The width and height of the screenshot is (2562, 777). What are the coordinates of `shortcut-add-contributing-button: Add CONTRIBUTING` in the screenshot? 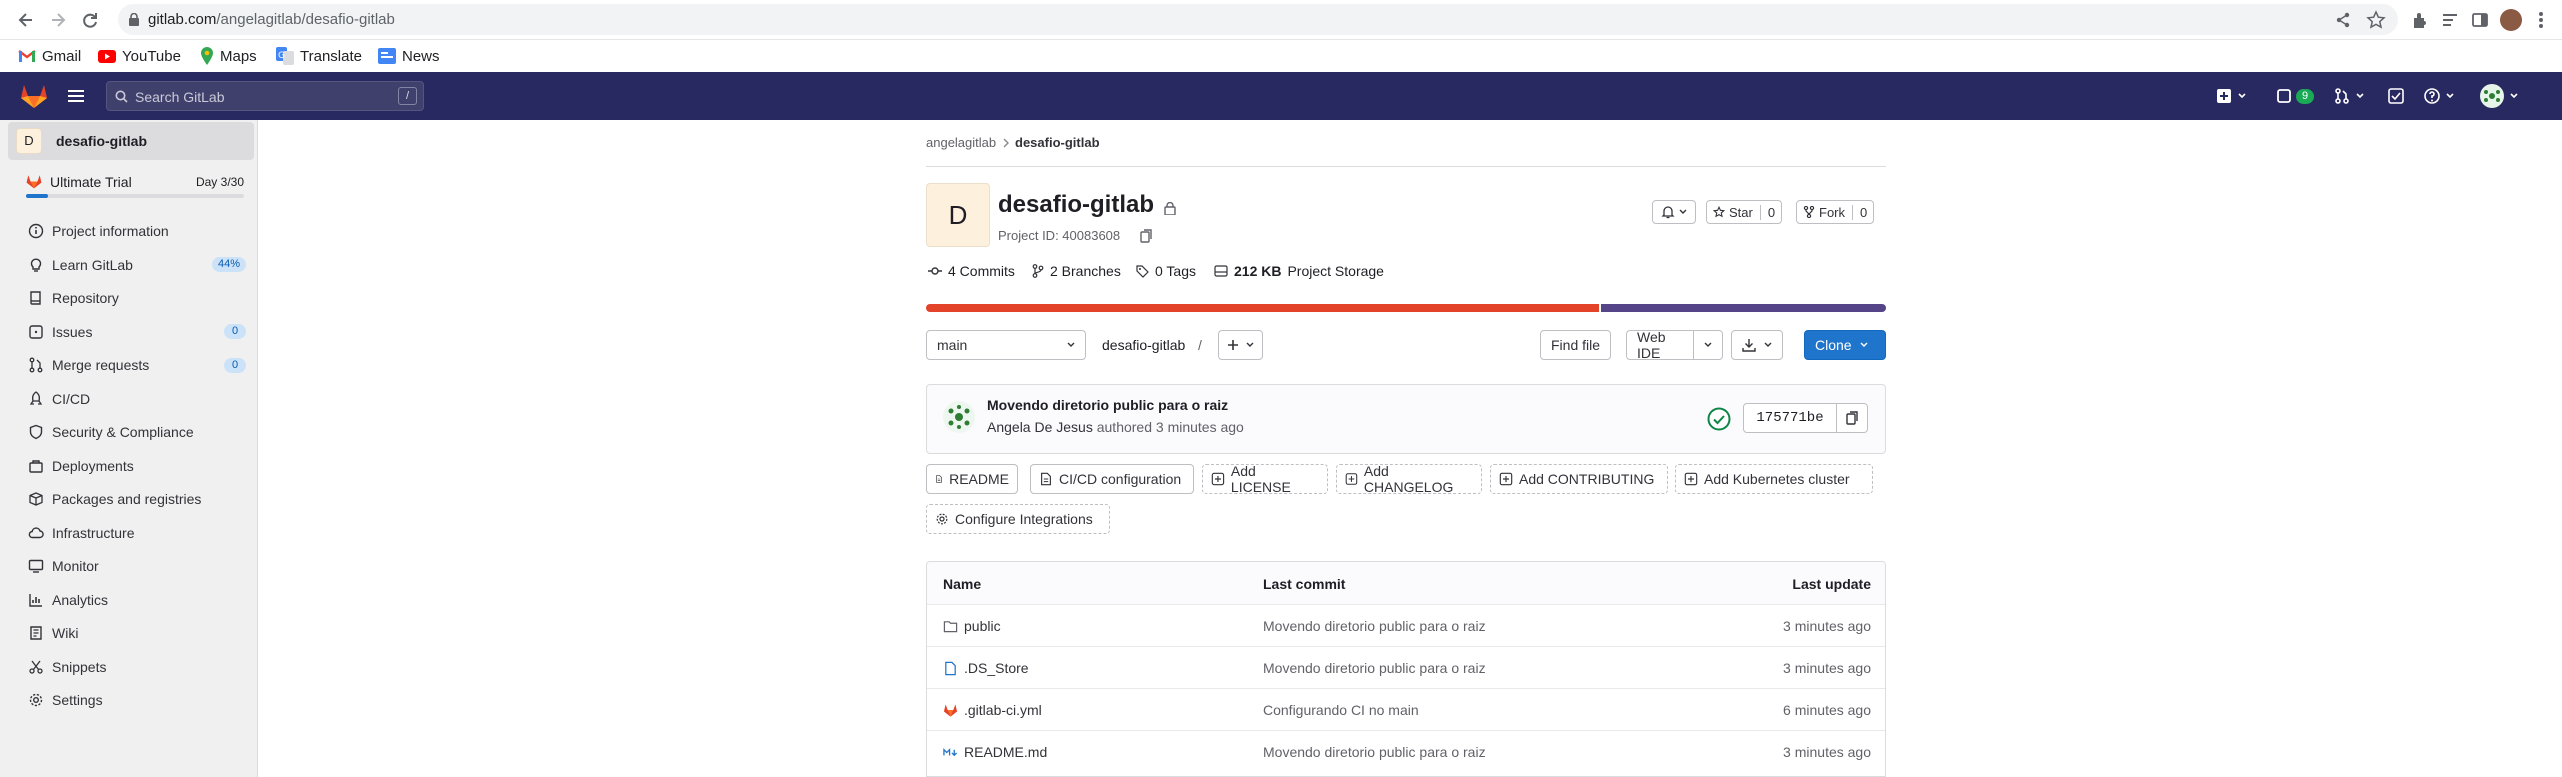 It's located at (1579, 479).